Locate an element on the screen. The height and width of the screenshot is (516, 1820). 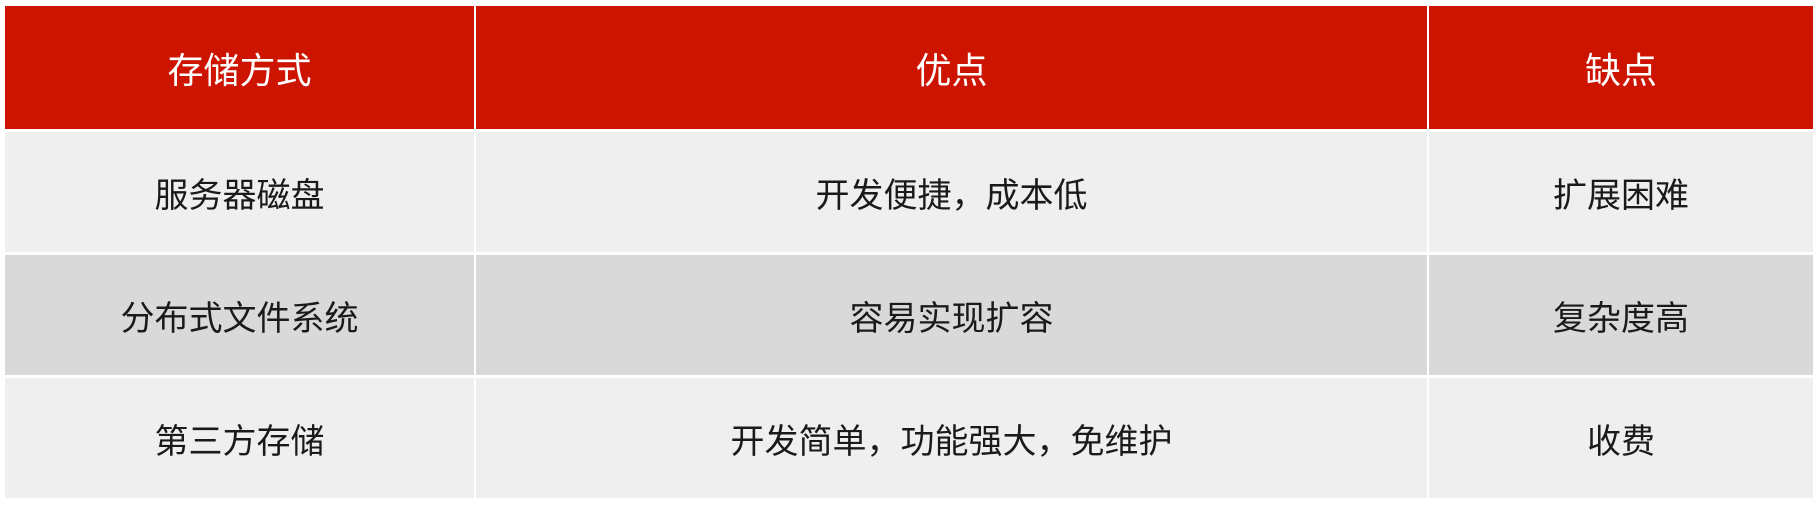
header-advantages: 优点 is located at coordinates (952, 69).